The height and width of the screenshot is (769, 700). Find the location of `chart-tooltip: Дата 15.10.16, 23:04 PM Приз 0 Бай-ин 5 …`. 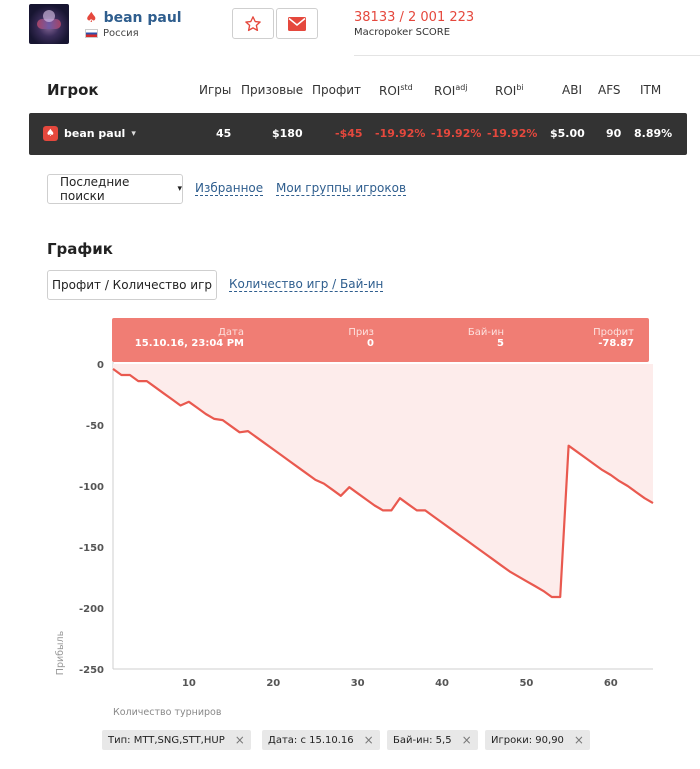

chart-tooltip: Дата 15.10.16, 23:04 PM Приз 0 Бай-ин 5 … is located at coordinates (380, 340).